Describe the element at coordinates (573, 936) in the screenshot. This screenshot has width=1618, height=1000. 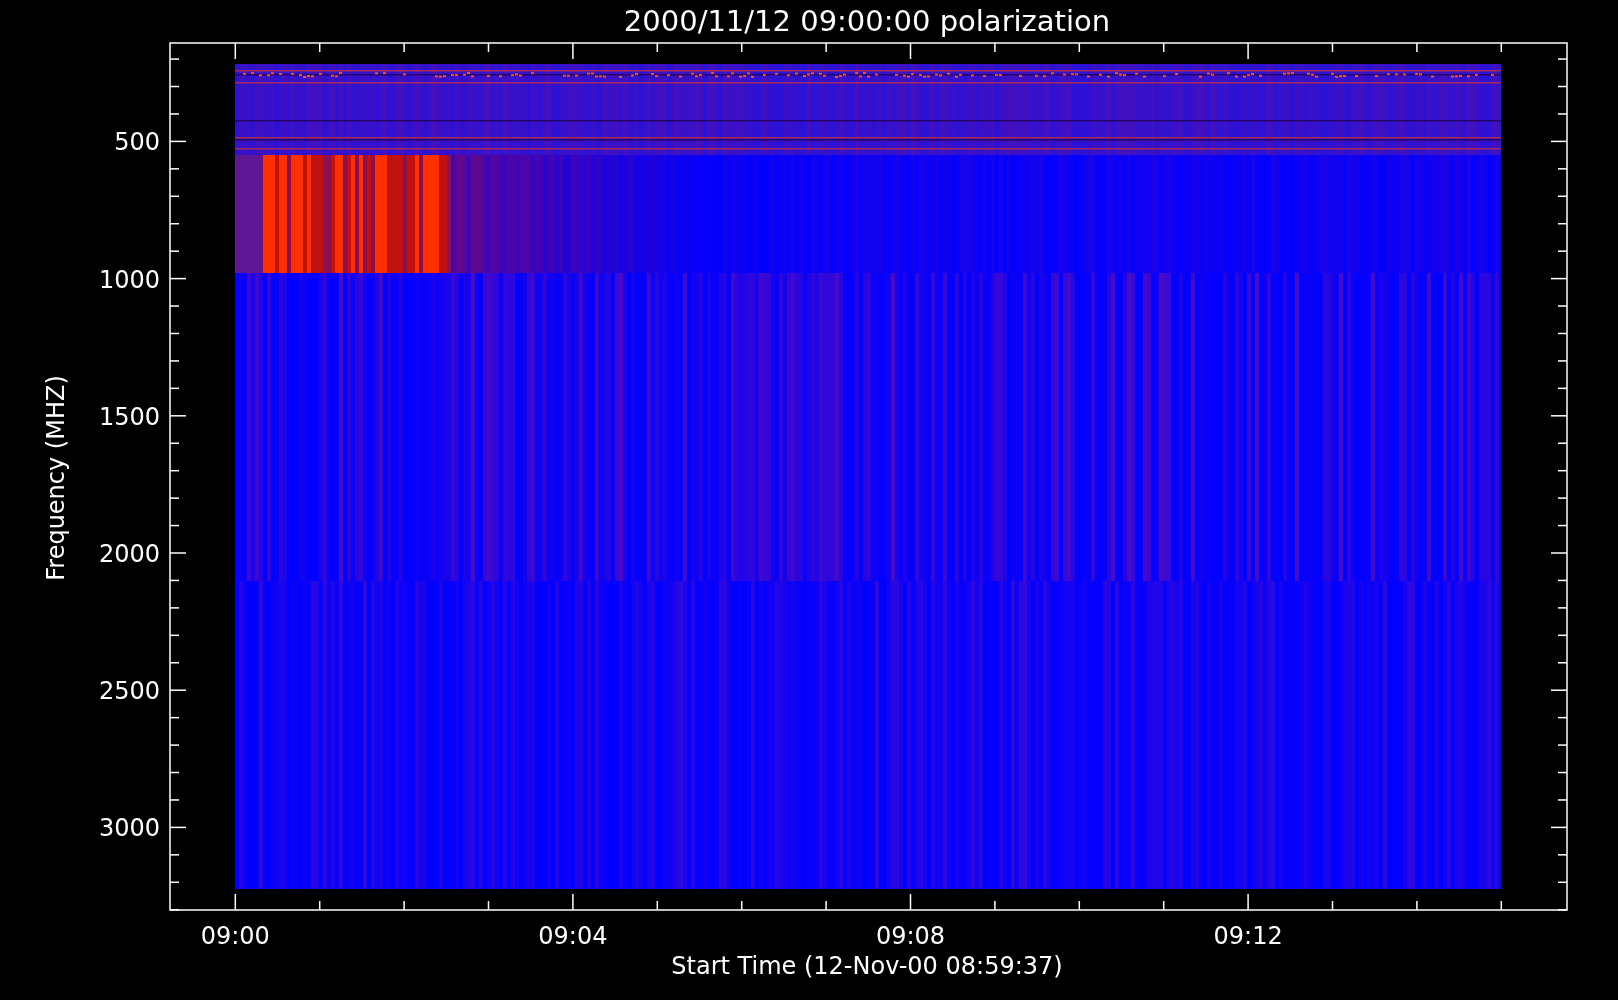
I see `x-tick-label: 09:04` at that location.